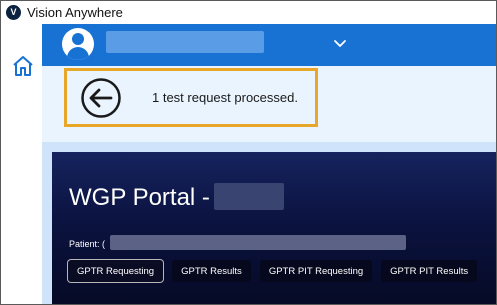 This screenshot has height=305, width=497. Describe the element at coordinates (23, 66) in the screenshot. I see `home-icon` at that location.